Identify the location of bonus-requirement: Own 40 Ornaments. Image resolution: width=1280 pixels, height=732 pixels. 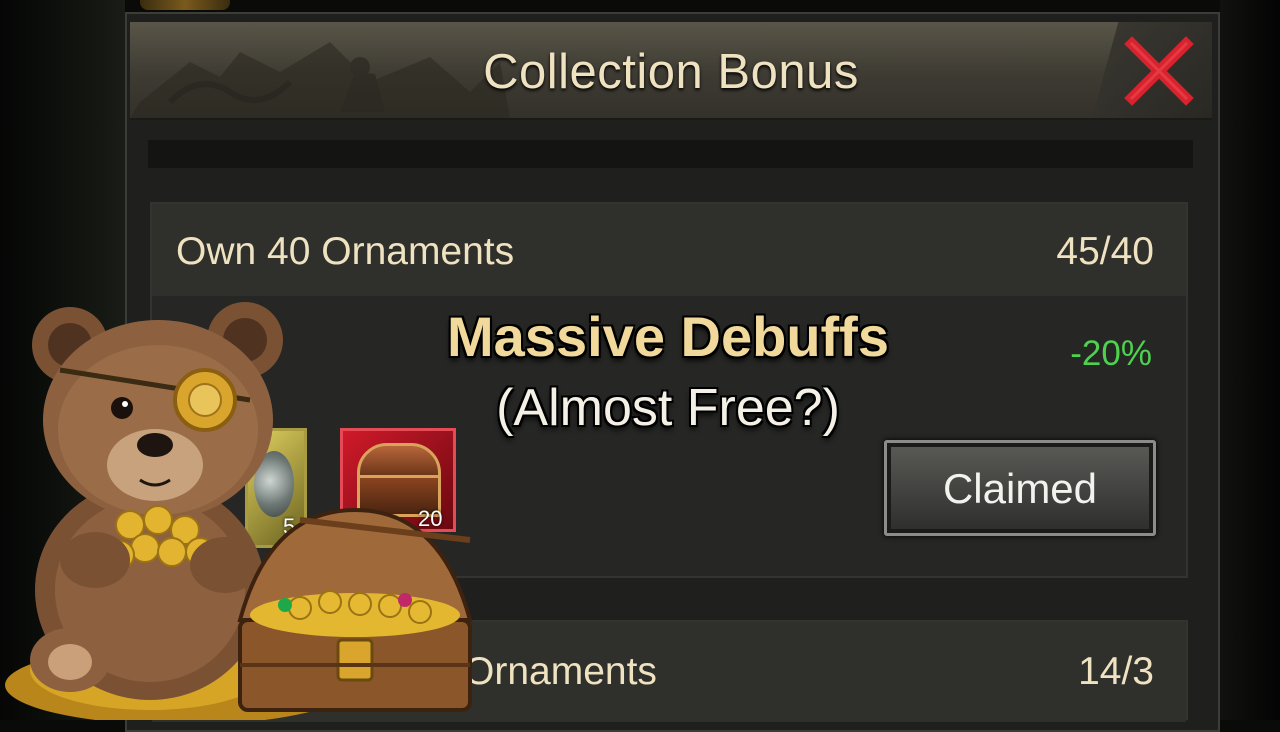
(345, 251).